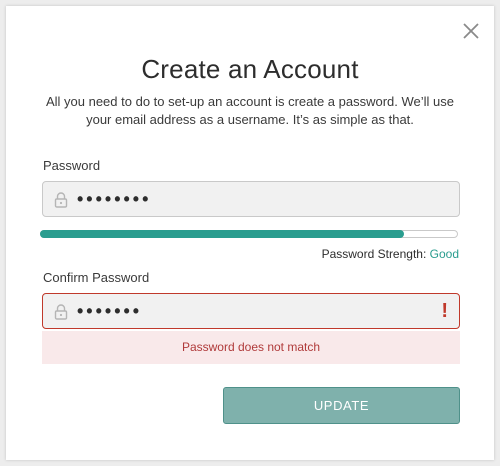 The height and width of the screenshot is (466, 500). What do you see at coordinates (72, 165) in the screenshot?
I see `password-label: Password` at bounding box center [72, 165].